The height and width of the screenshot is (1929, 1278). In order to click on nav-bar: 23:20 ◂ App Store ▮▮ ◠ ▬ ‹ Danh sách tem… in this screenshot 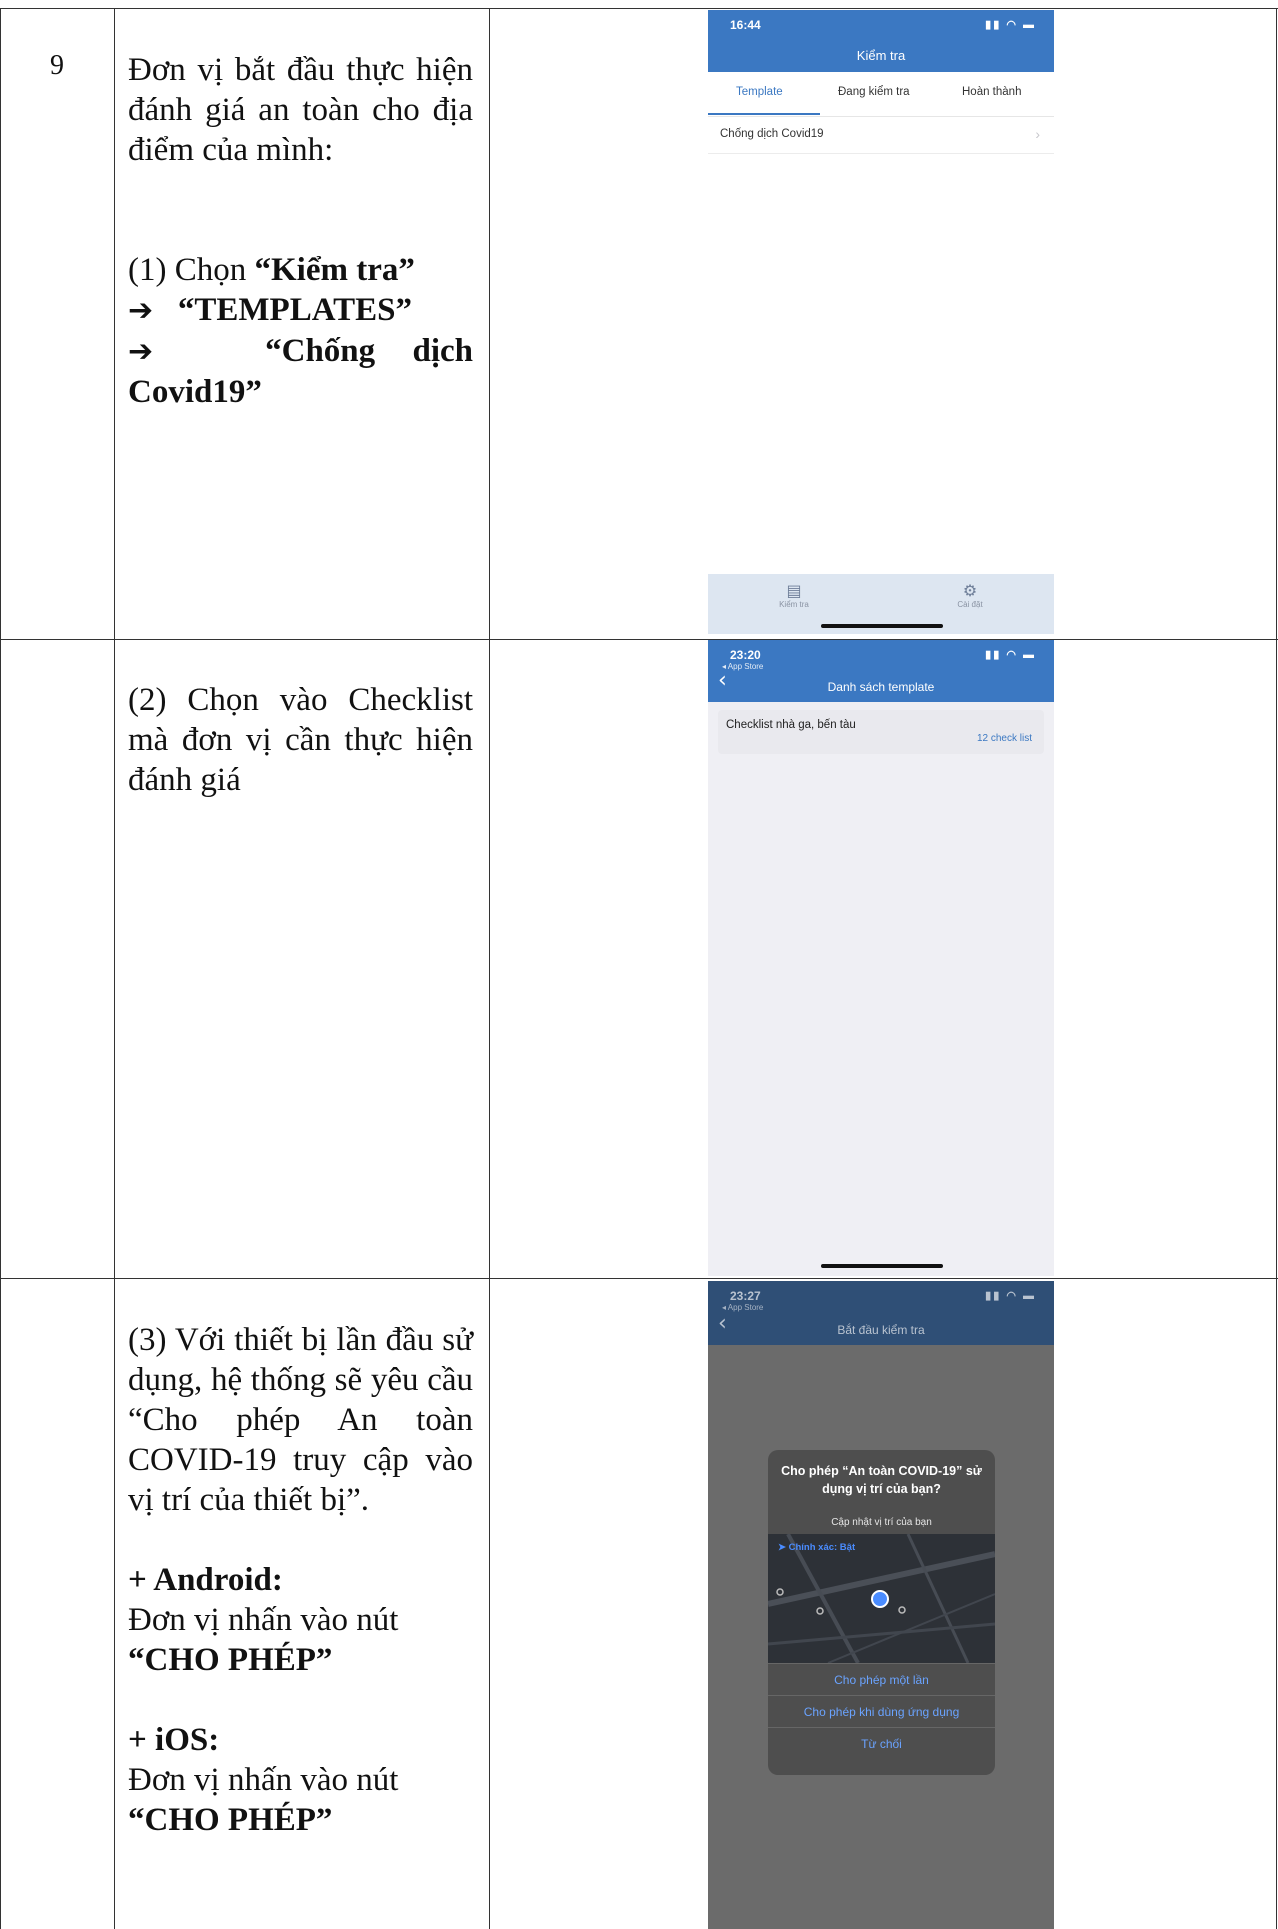, I will do `click(881, 671)`.